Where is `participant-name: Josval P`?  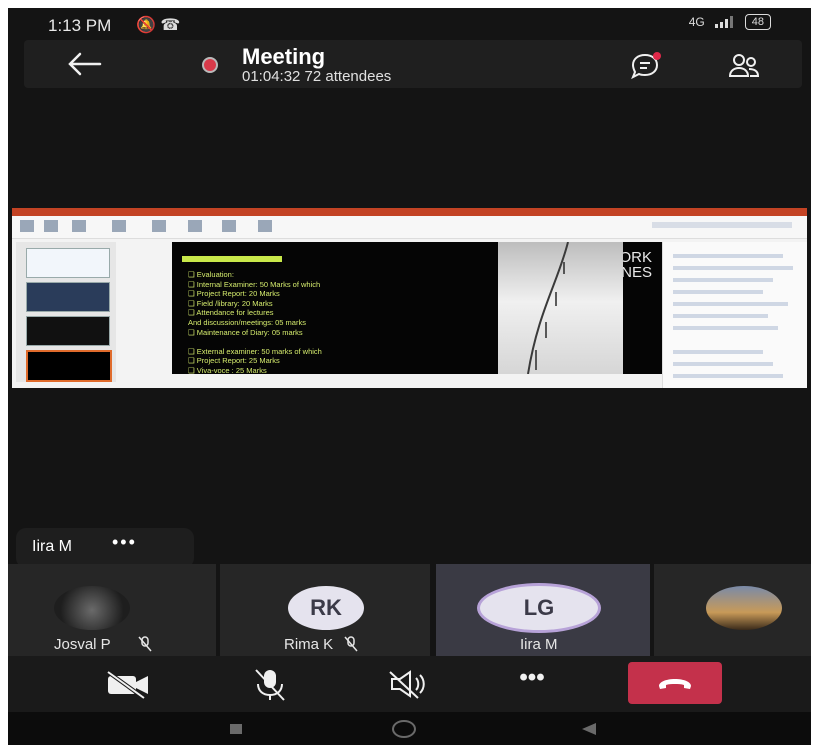
participant-name: Josval P is located at coordinates (82, 644).